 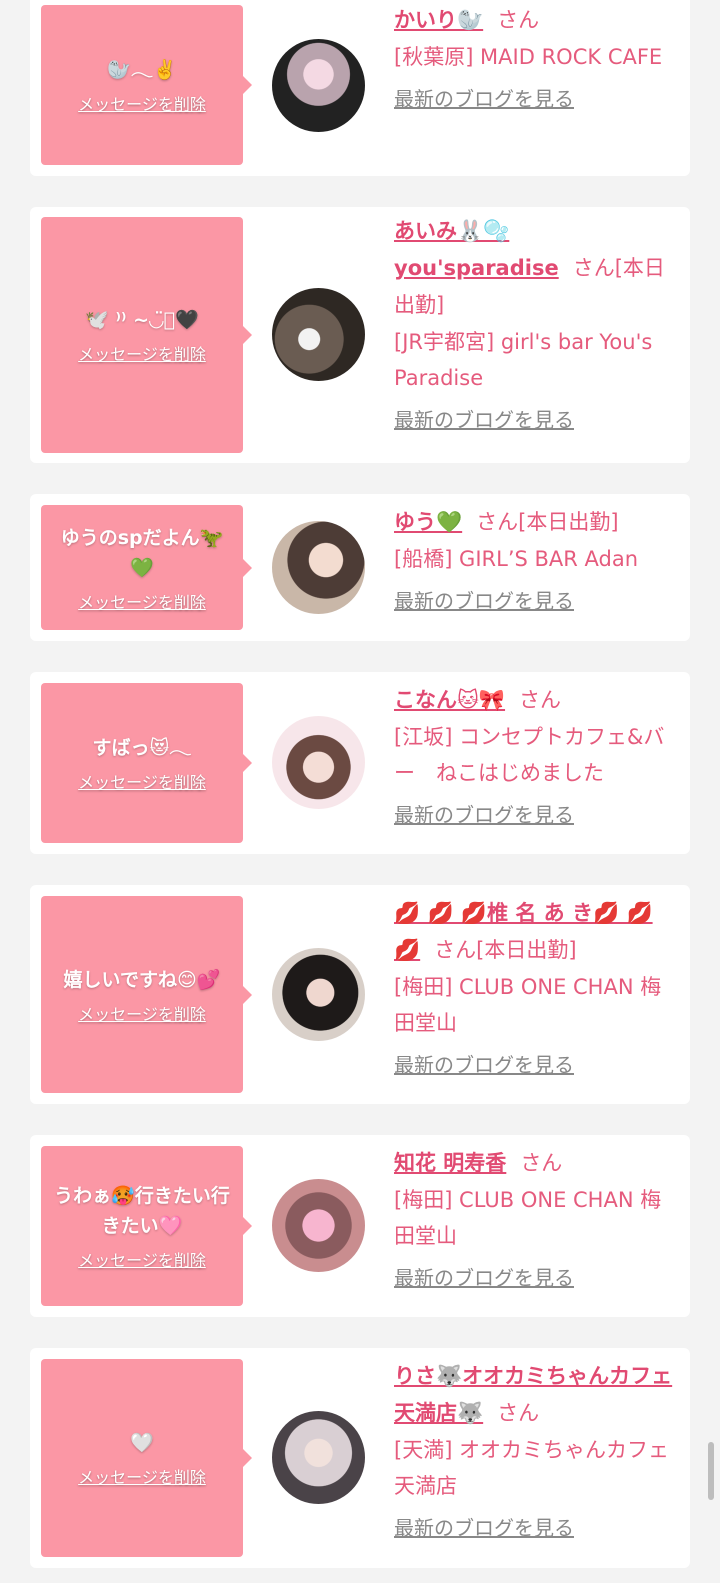 What do you see at coordinates (450, 1163) in the screenshot?
I see `cast-name-link: 知花 明寿香` at bounding box center [450, 1163].